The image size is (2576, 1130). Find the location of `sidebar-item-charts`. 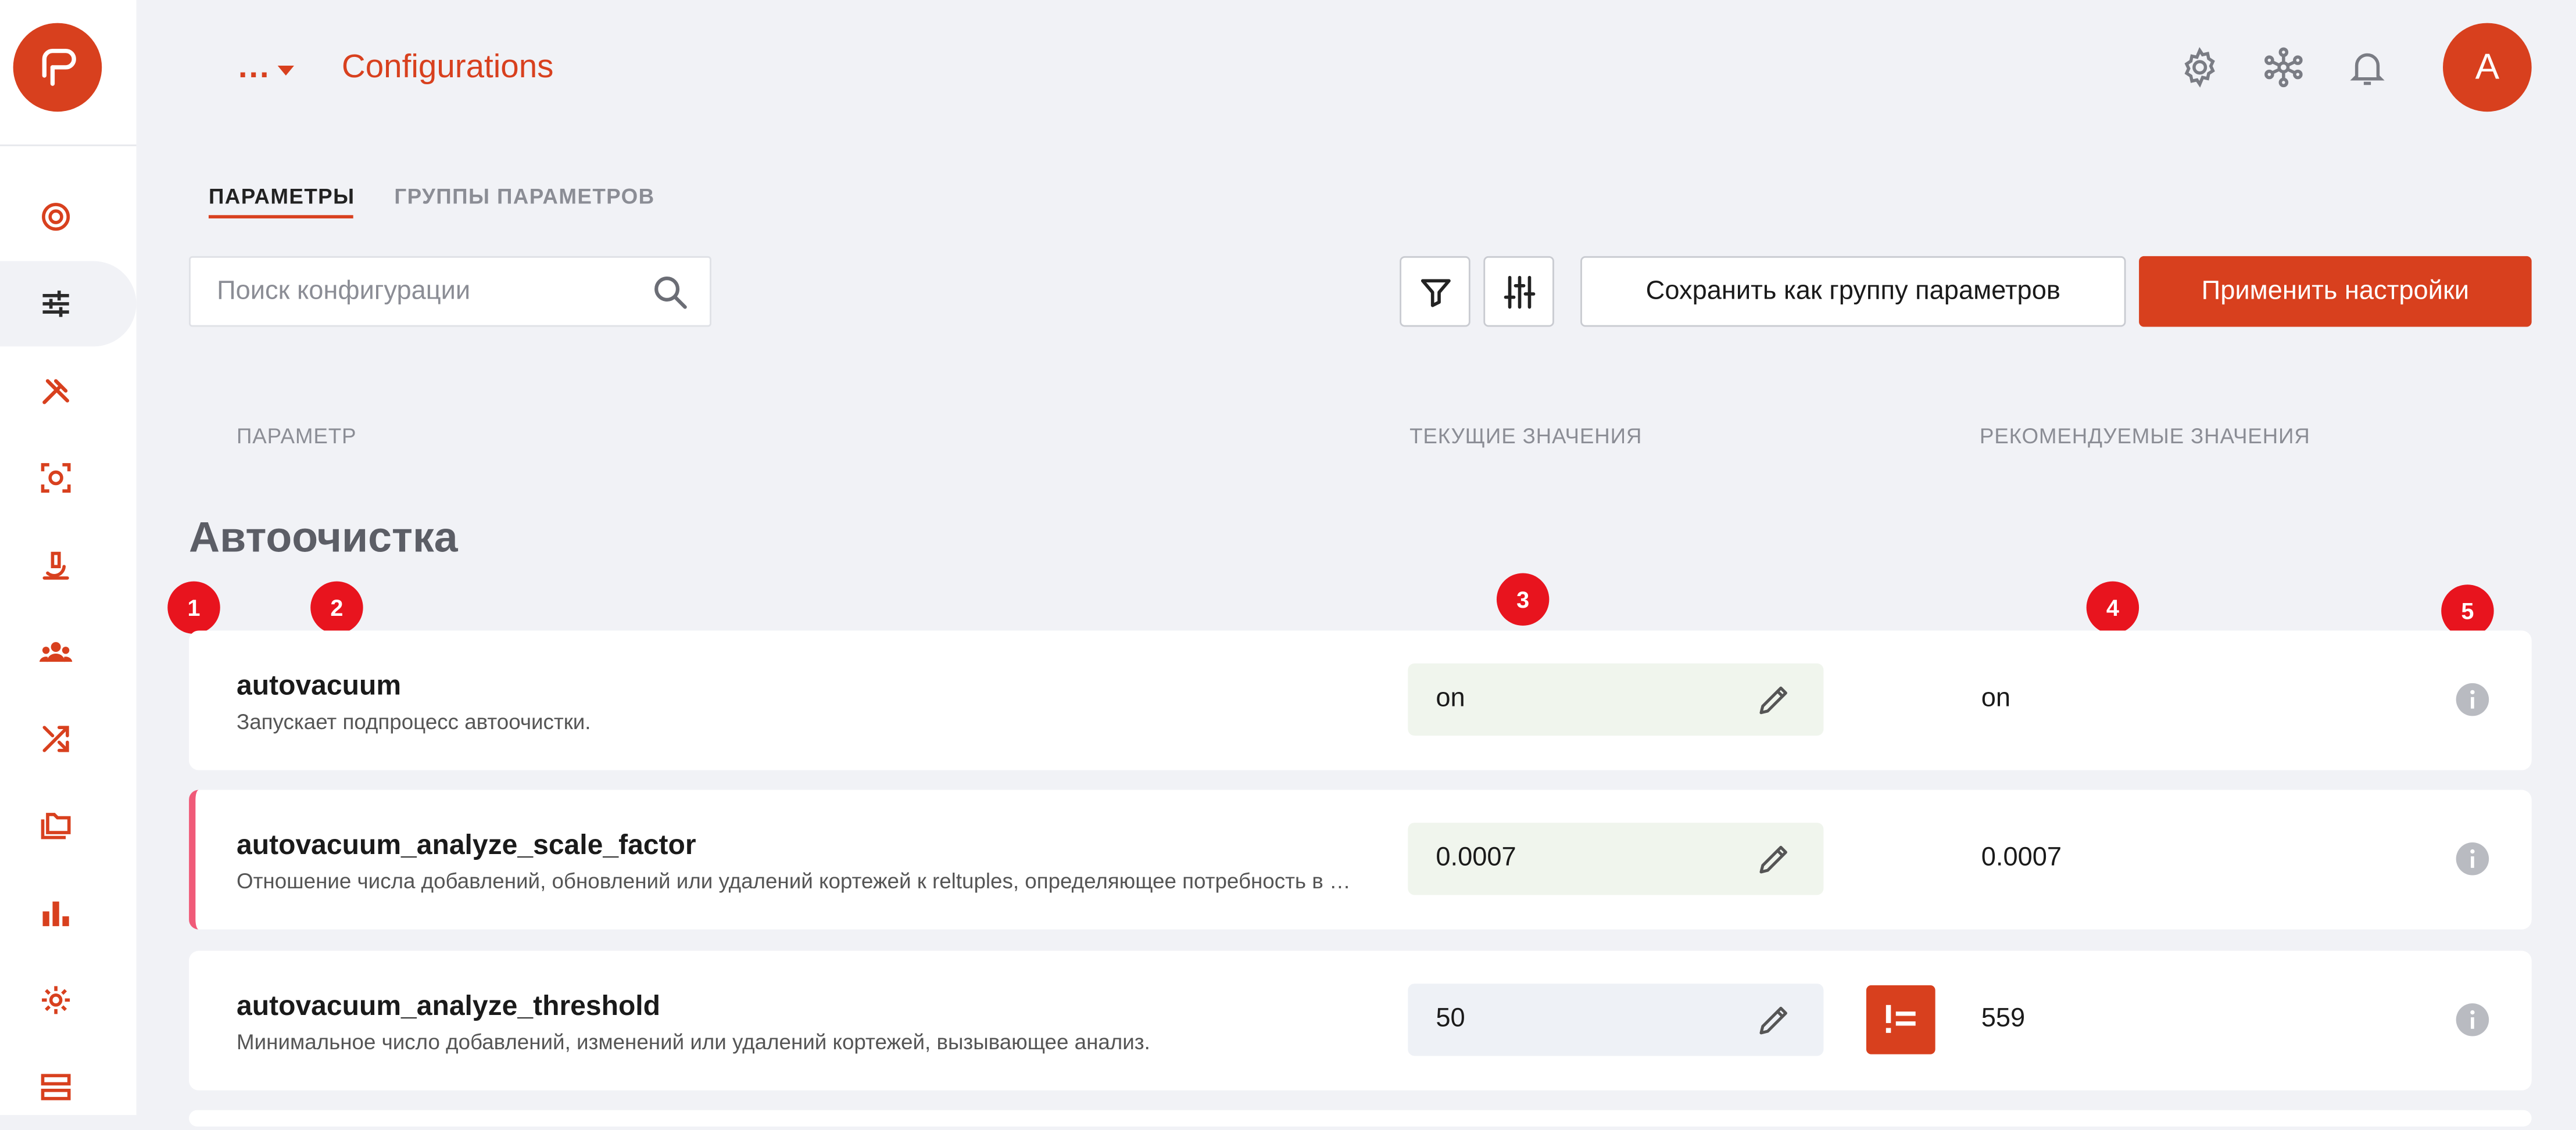

sidebar-item-charts is located at coordinates (68, 913).